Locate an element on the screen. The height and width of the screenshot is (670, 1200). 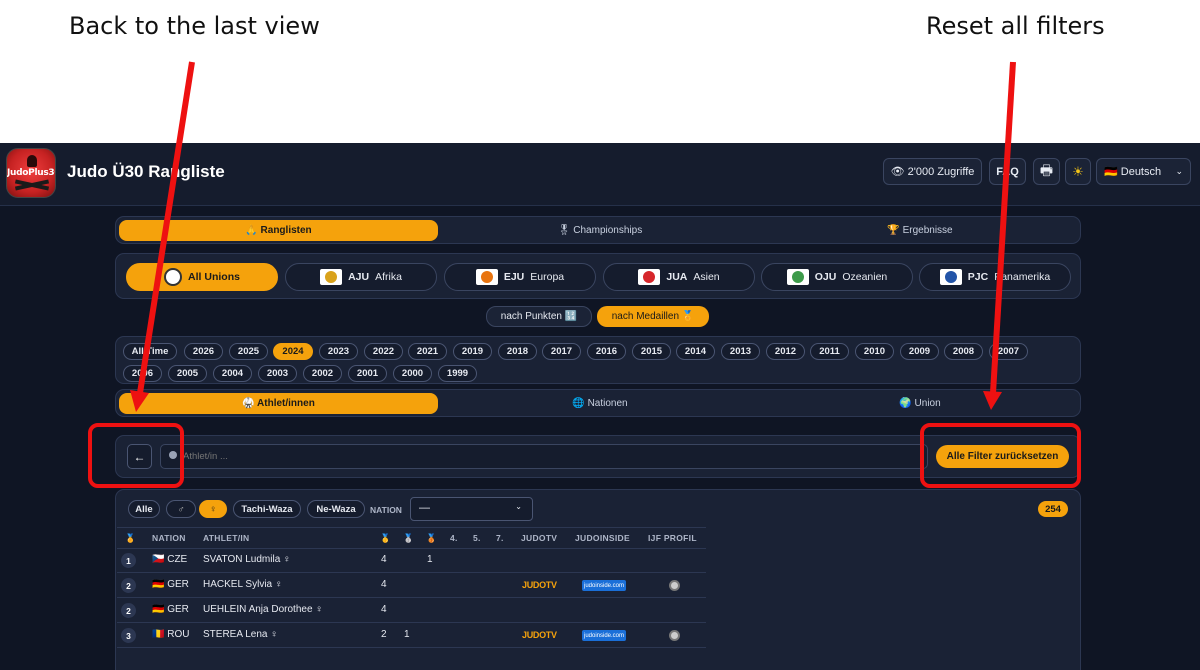
arrow-back-head is located at coordinates (139, 401).